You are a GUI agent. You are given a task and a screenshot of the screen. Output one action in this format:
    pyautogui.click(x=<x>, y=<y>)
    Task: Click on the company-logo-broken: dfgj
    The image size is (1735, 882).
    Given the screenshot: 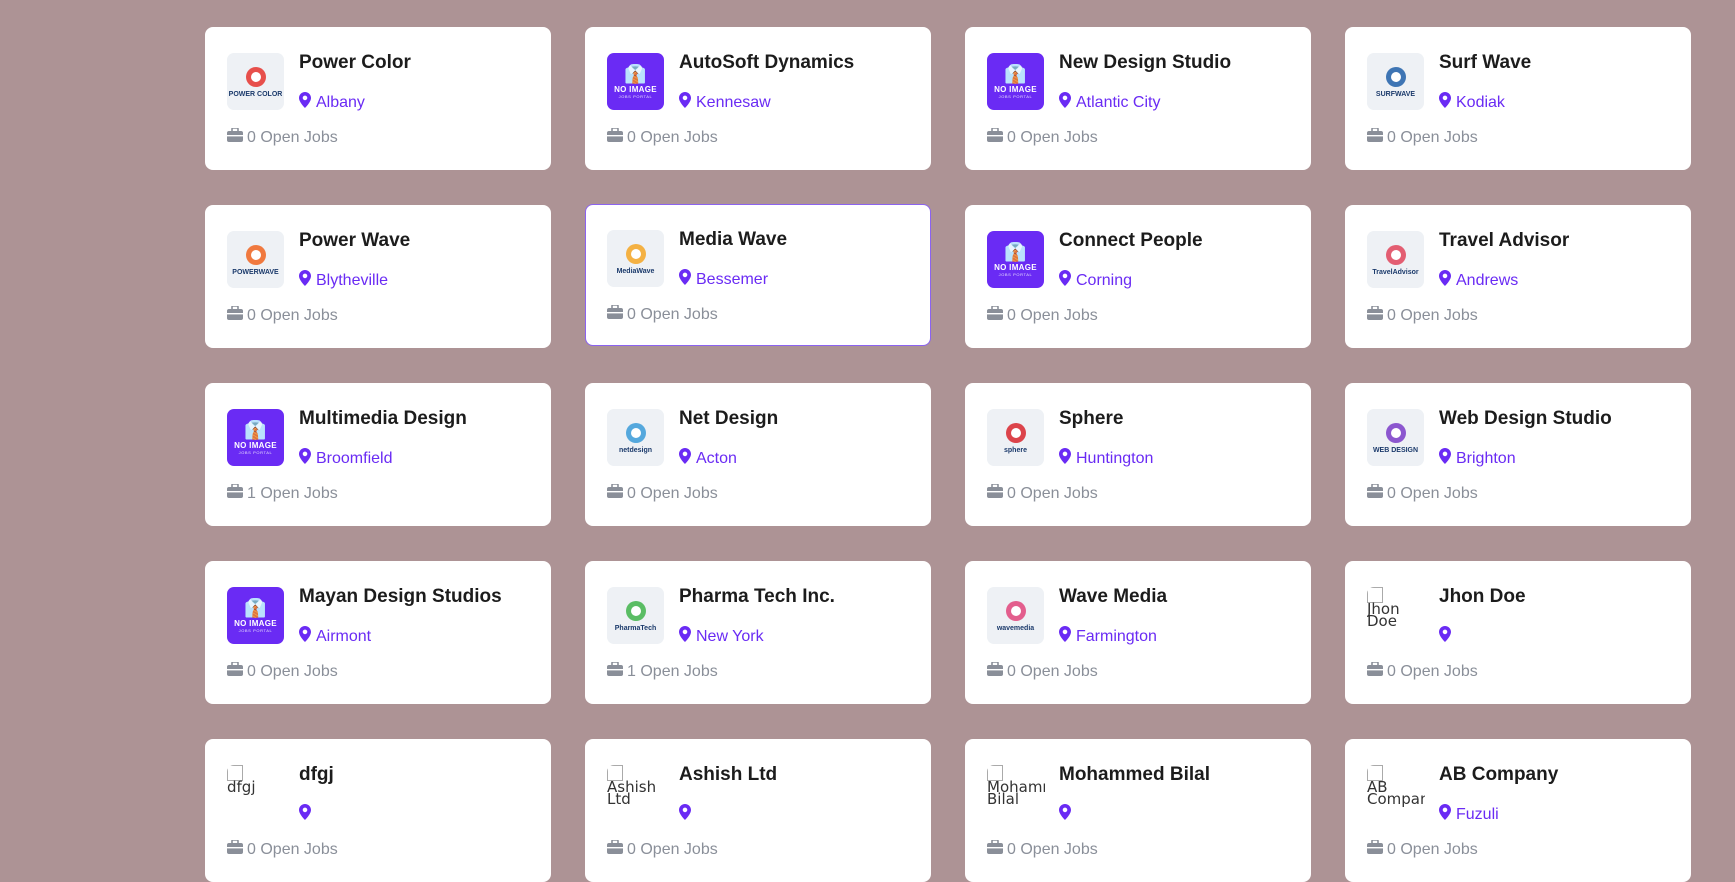 What is the action you would take?
    pyautogui.click(x=256, y=789)
    